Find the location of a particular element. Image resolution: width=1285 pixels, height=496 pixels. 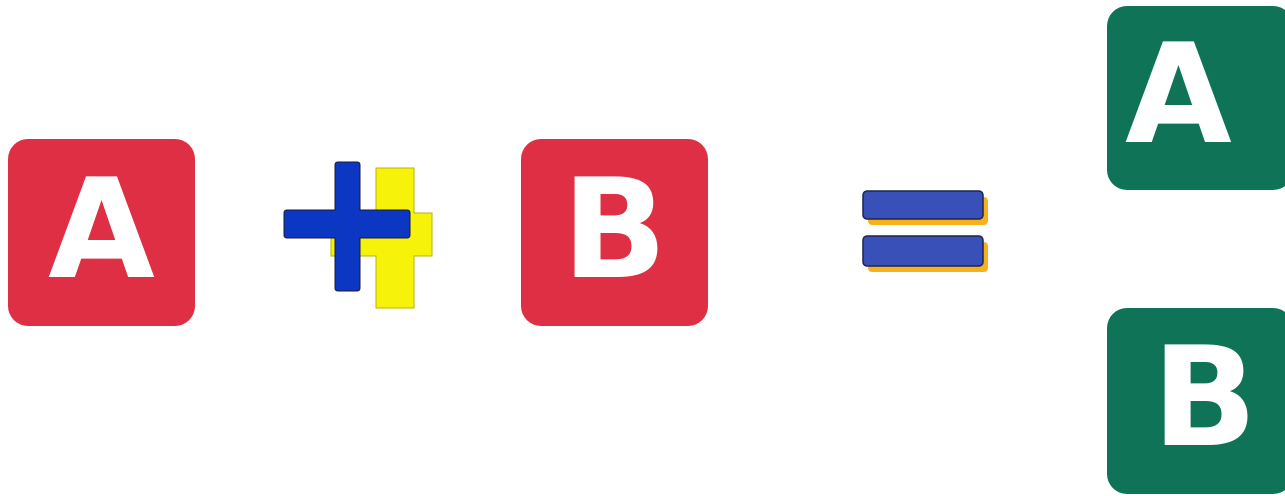

plus-icon is located at coordinates (358, 235).